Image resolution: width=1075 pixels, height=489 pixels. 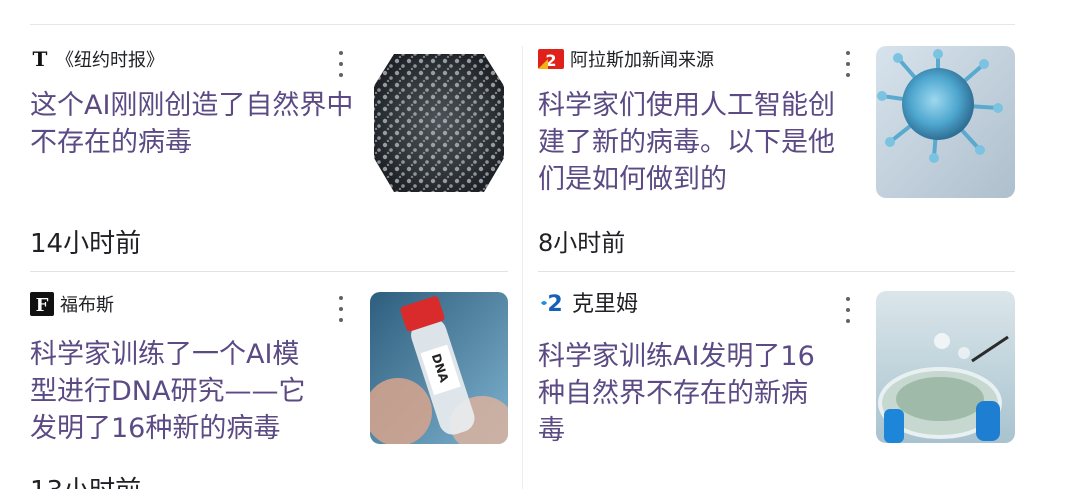 I want to click on headline: 科学家们使用人工智能创 建了新的病毒。以下是他 们是如何做到的, so click(x=703, y=142).